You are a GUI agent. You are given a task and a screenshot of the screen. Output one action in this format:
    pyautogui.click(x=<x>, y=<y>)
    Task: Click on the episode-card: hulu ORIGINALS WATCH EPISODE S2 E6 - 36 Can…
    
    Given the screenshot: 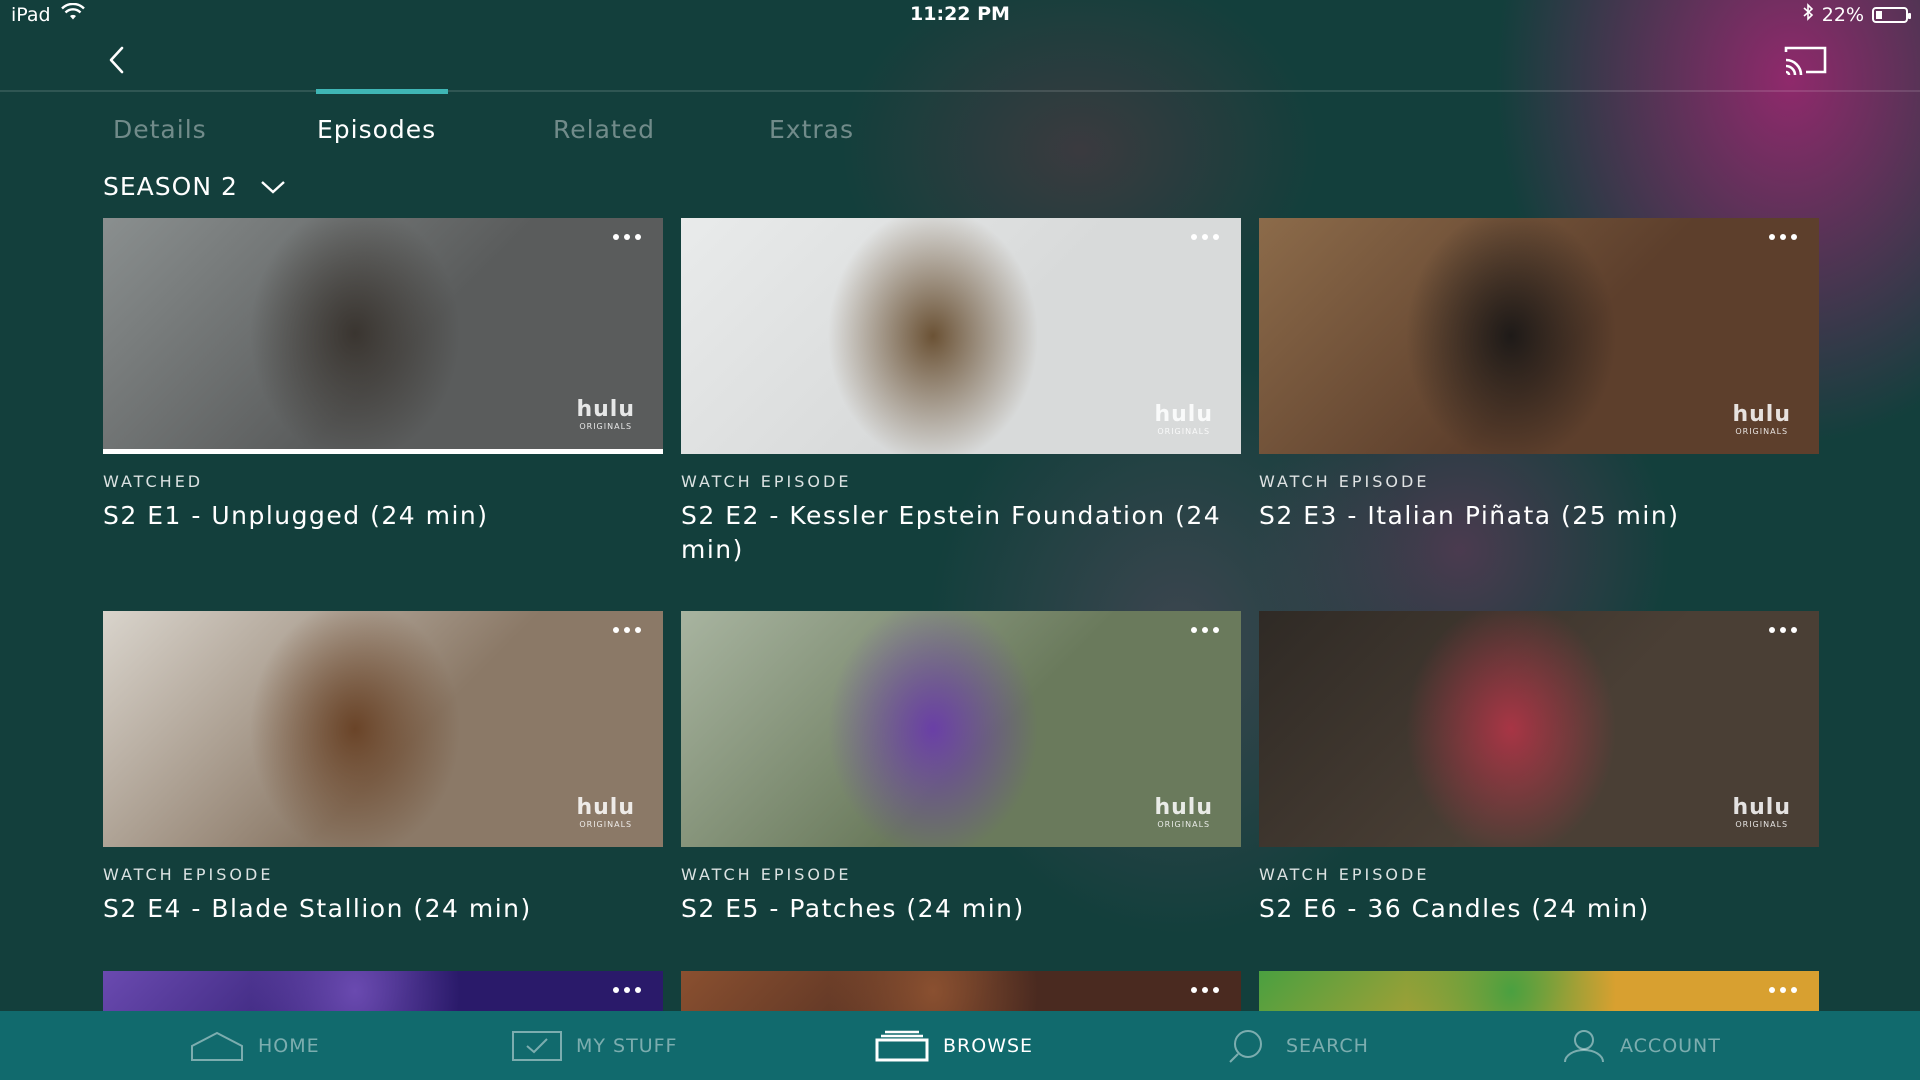 What is the action you would take?
    pyautogui.click(x=1539, y=768)
    